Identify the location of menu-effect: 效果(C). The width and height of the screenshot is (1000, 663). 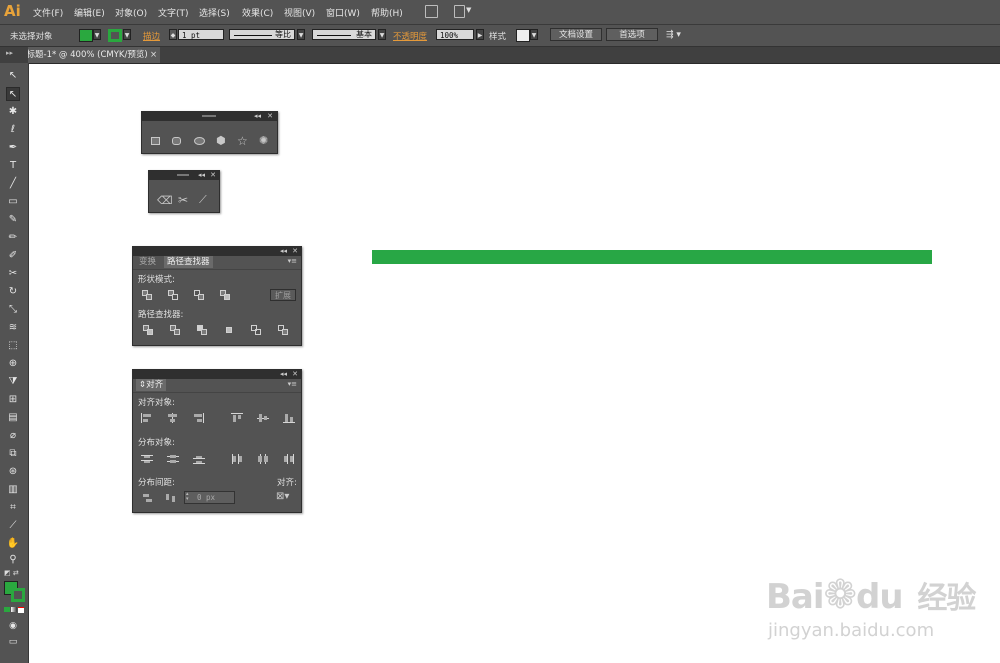
(257, 12).